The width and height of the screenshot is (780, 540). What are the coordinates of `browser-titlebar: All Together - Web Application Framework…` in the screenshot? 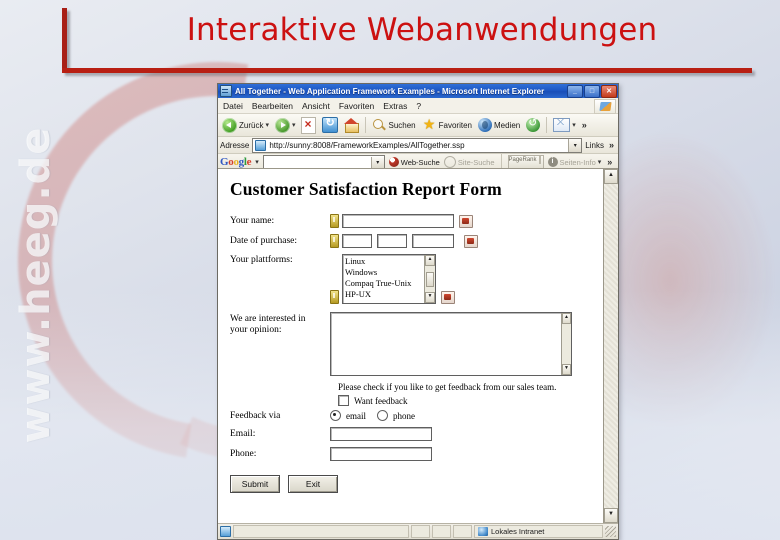 It's located at (418, 91).